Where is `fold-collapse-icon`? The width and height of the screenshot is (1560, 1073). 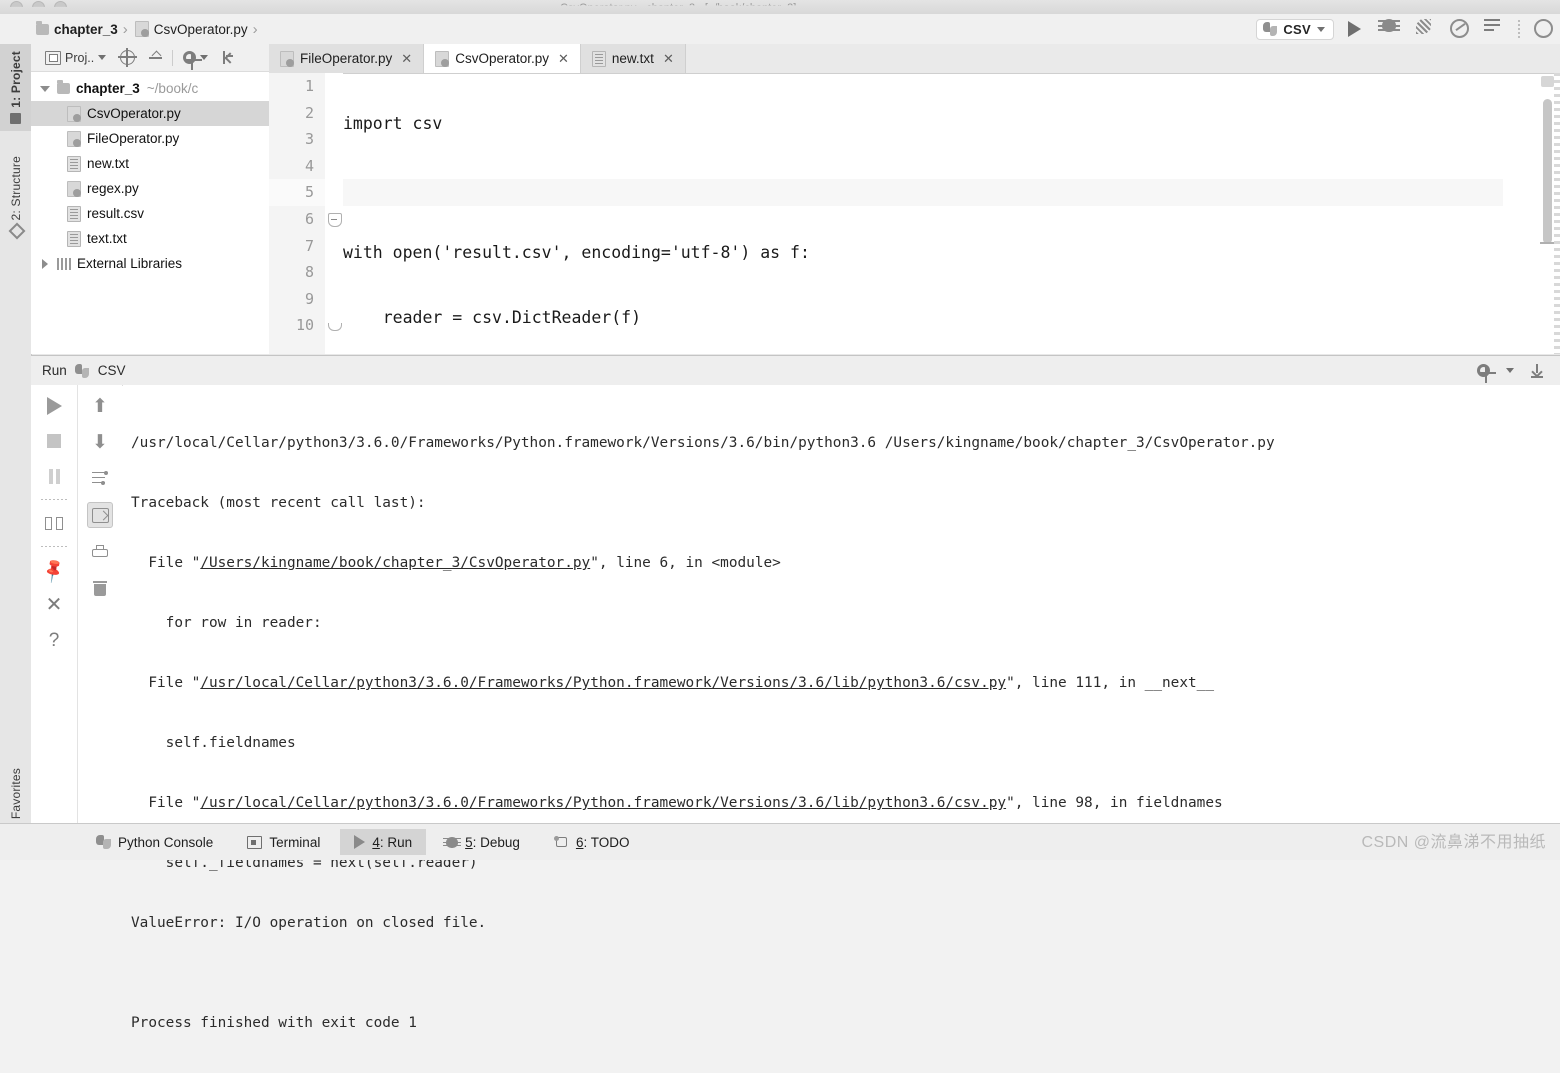 fold-collapse-icon is located at coordinates (335, 220).